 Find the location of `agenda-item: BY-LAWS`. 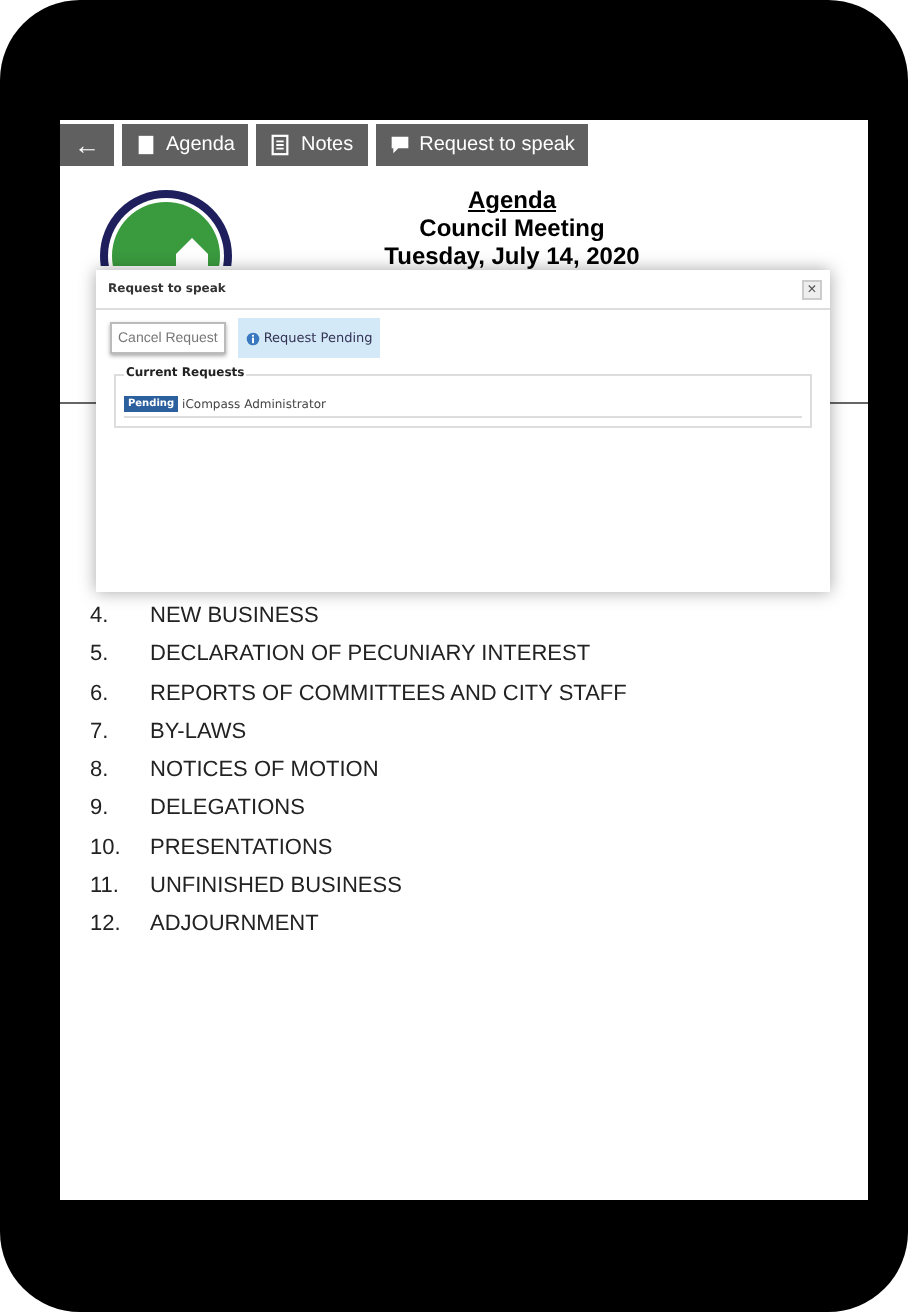

agenda-item: BY-LAWS is located at coordinates (198, 734).